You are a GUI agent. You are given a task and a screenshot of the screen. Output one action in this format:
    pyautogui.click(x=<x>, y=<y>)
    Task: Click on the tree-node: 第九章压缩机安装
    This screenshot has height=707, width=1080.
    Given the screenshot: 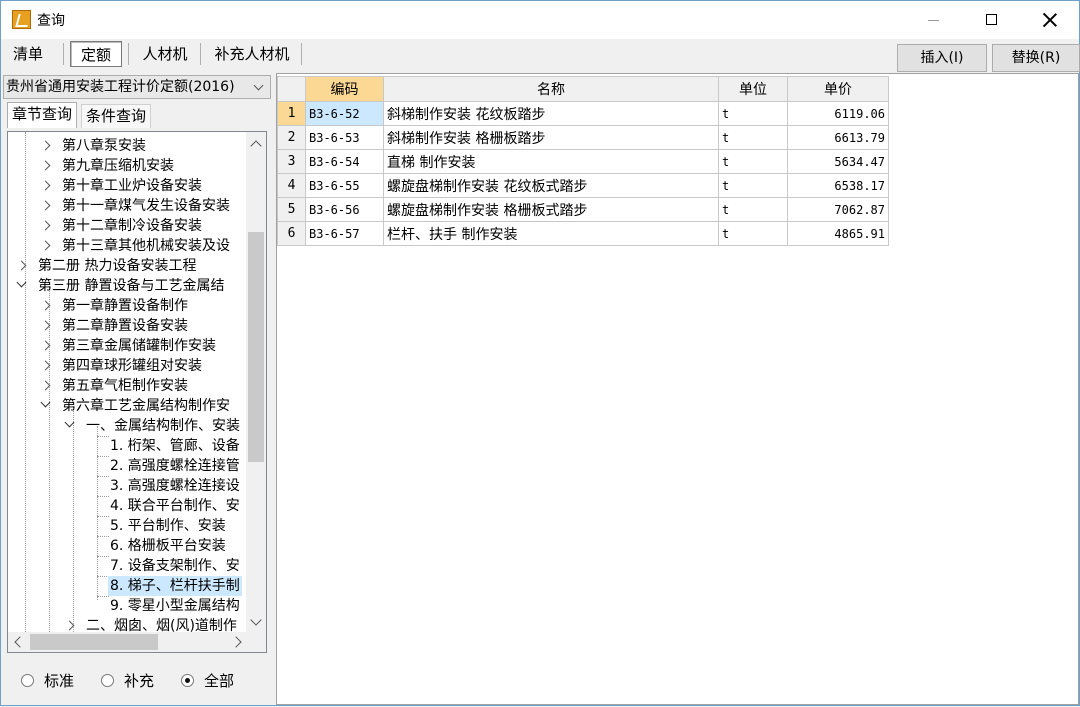 What is the action you would take?
    pyautogui.click(x=128, y=166)
    